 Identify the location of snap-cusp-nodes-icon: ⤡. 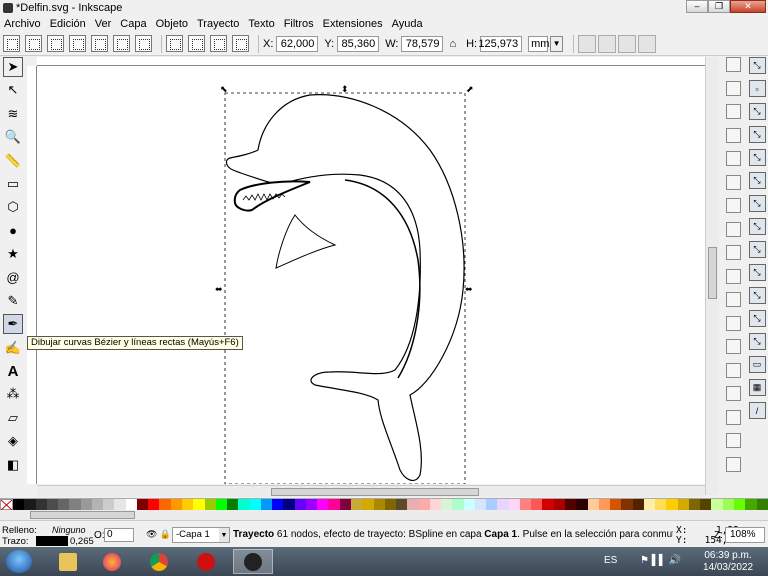
(757, 249).